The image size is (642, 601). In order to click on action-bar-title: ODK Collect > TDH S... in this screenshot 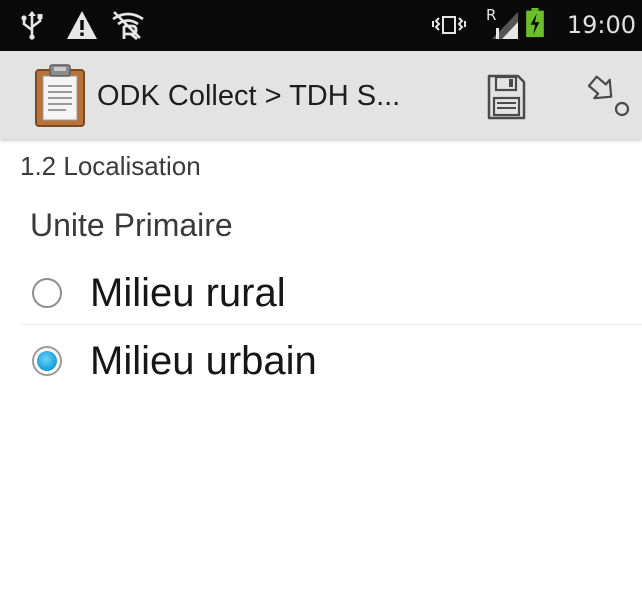, I will do `click(249, 96)`.